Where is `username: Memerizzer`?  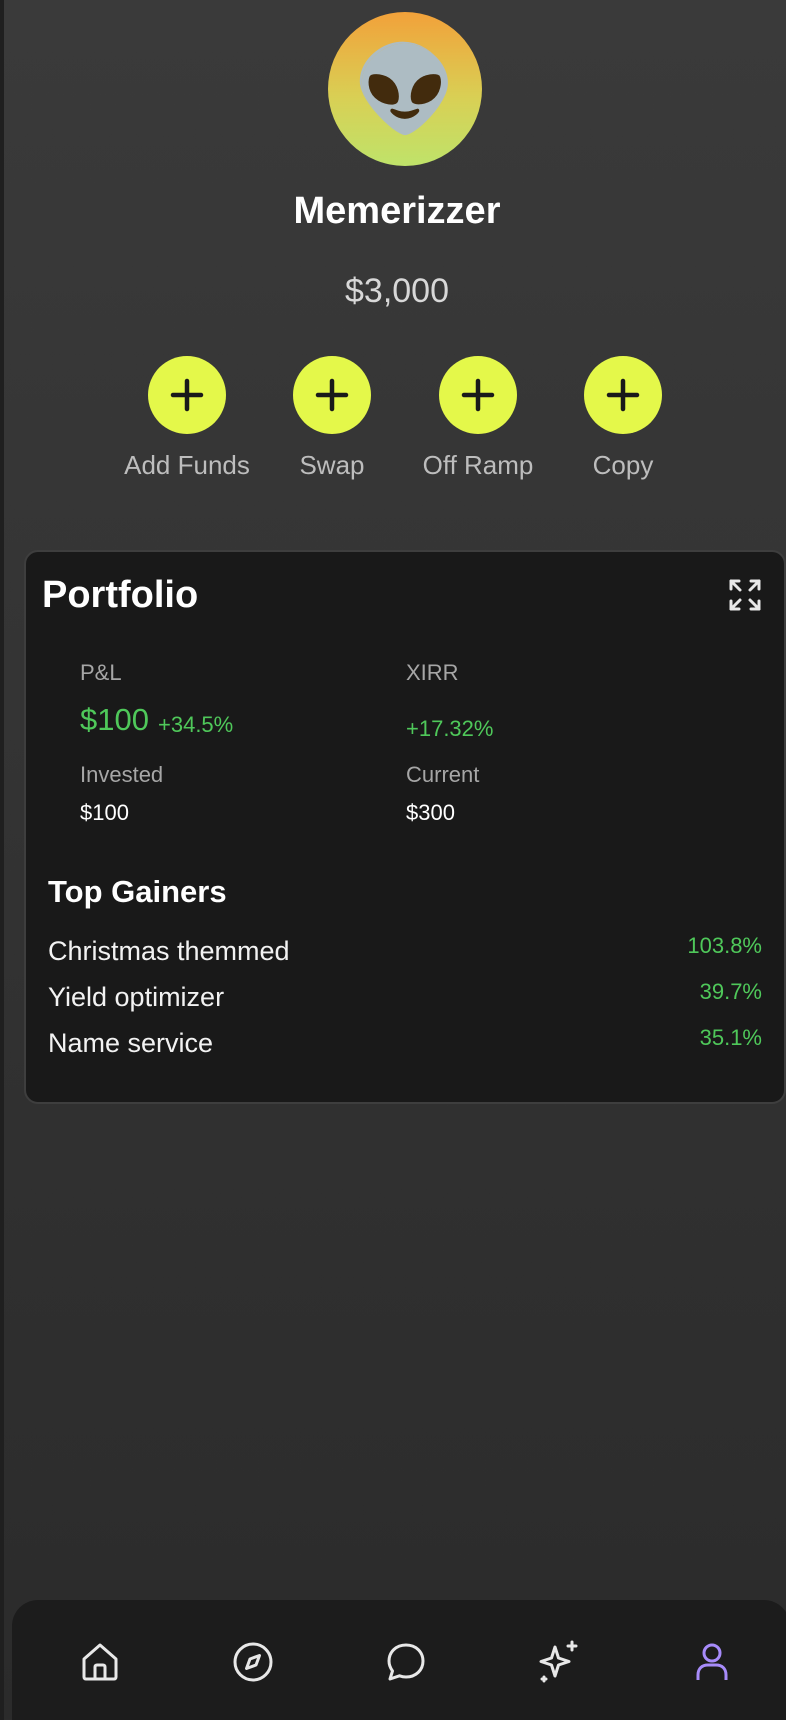
username: Memerizzer is located at coordinates (397, 211).